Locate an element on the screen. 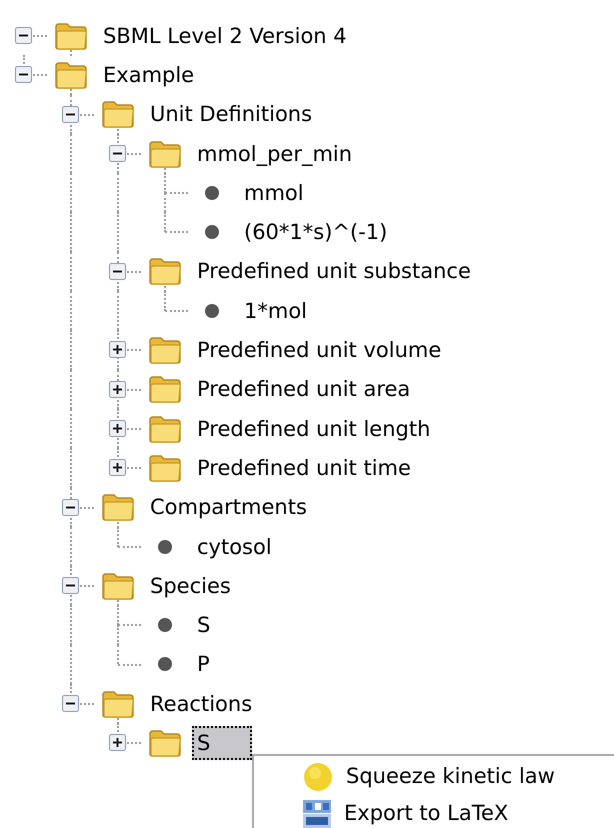 This screenshot has height=828, width=614. tree-item: SBML Level 2 Version 4 is located at coordinates (225, 35).